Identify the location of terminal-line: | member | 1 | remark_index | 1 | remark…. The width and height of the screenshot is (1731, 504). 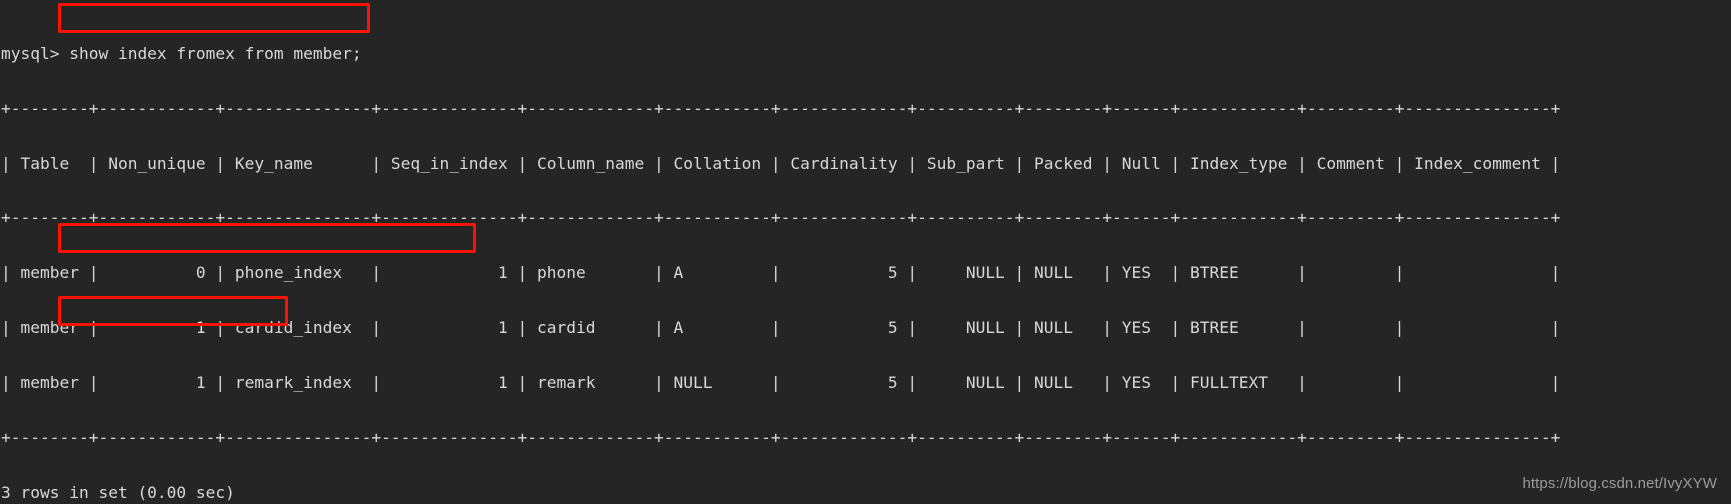
(781, 383).